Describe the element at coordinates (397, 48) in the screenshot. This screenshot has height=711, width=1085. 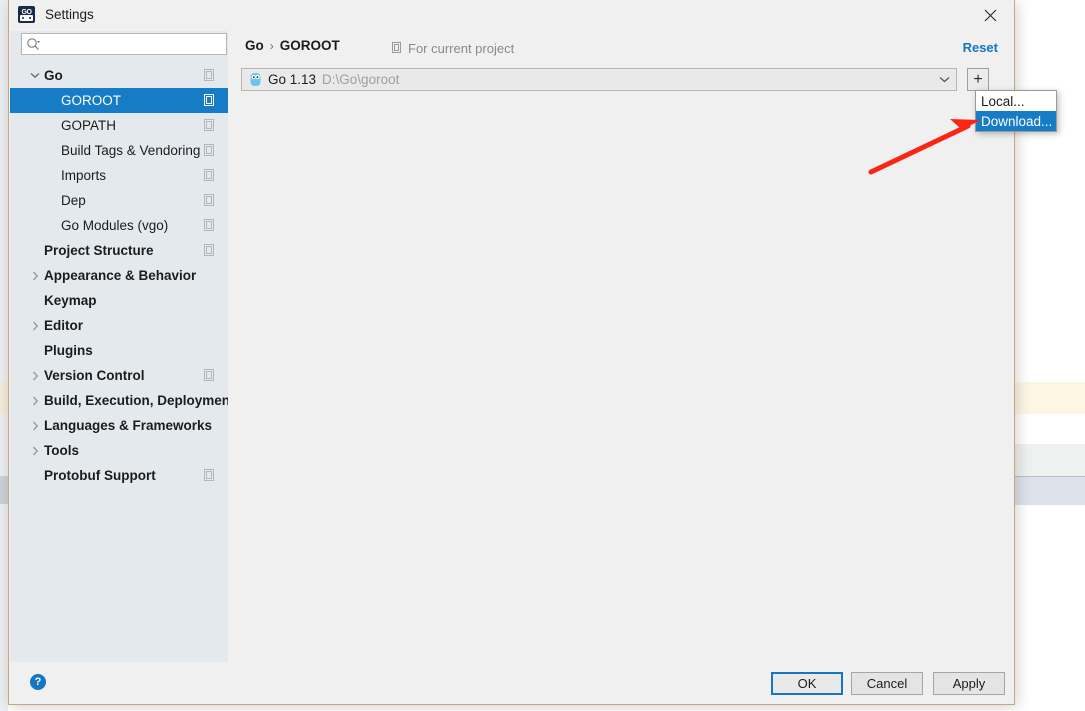
I see `project-scope-icon` at that location.